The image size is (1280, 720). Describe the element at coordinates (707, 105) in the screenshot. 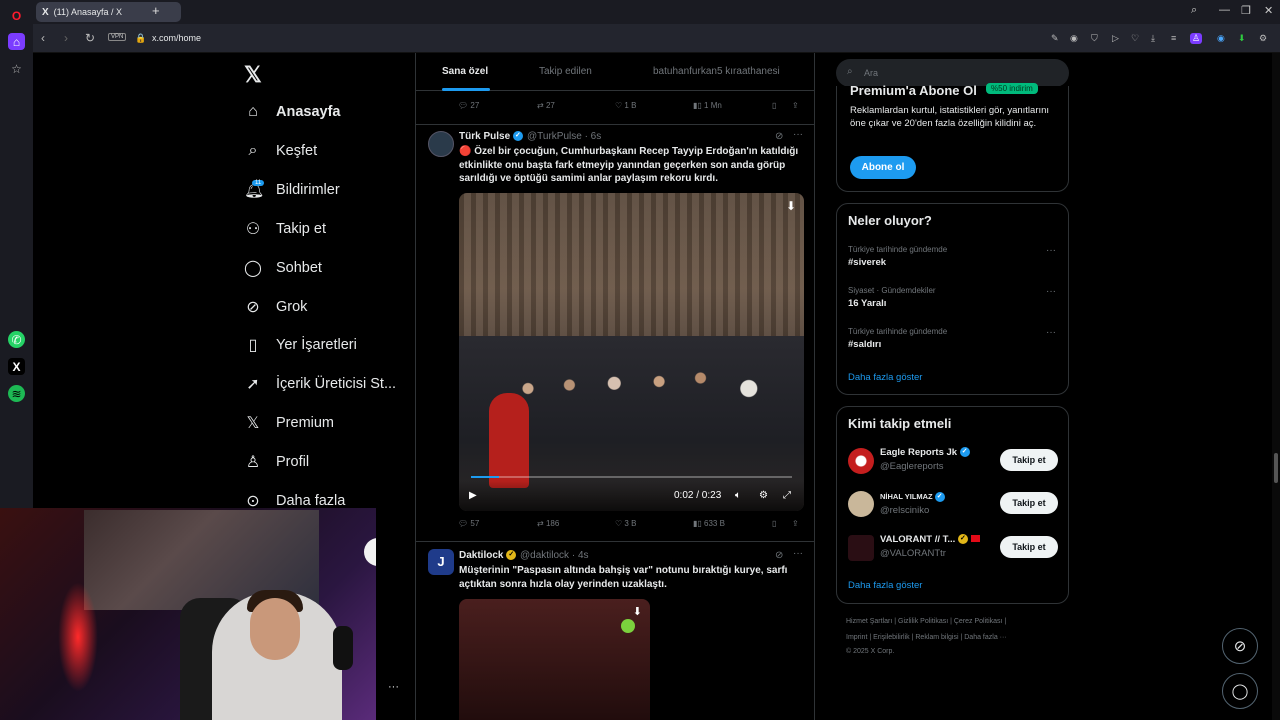

I see `views-button: ▮▯ 1 Mn` at that location.